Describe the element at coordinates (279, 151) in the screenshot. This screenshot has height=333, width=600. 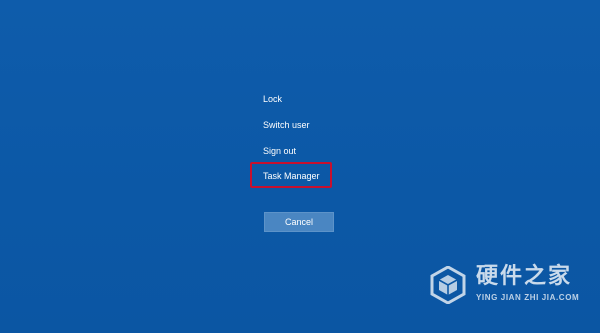
I see `menu-item-sign-out: Sign out` at that location.